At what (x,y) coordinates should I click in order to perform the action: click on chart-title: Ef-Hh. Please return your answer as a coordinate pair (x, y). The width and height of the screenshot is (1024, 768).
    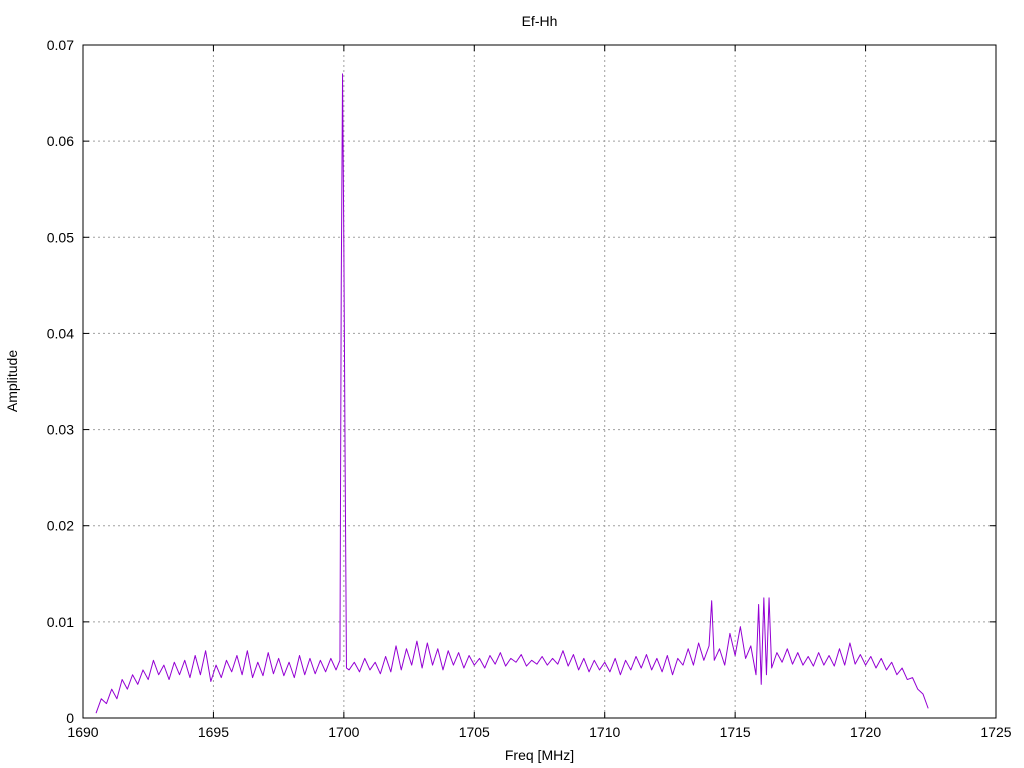
    Looking at the image, I should click on (540, 21).